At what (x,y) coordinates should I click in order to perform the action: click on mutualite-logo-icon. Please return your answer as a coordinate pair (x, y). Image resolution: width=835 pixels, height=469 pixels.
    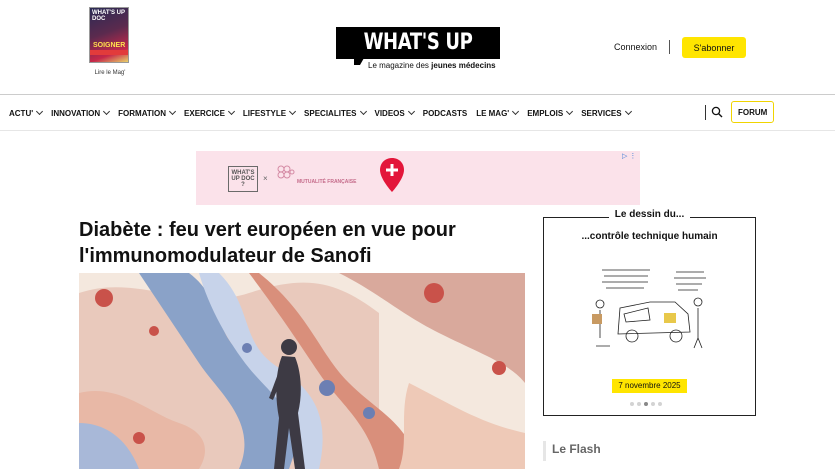
    Looking at the image, I should click on (286, 172).